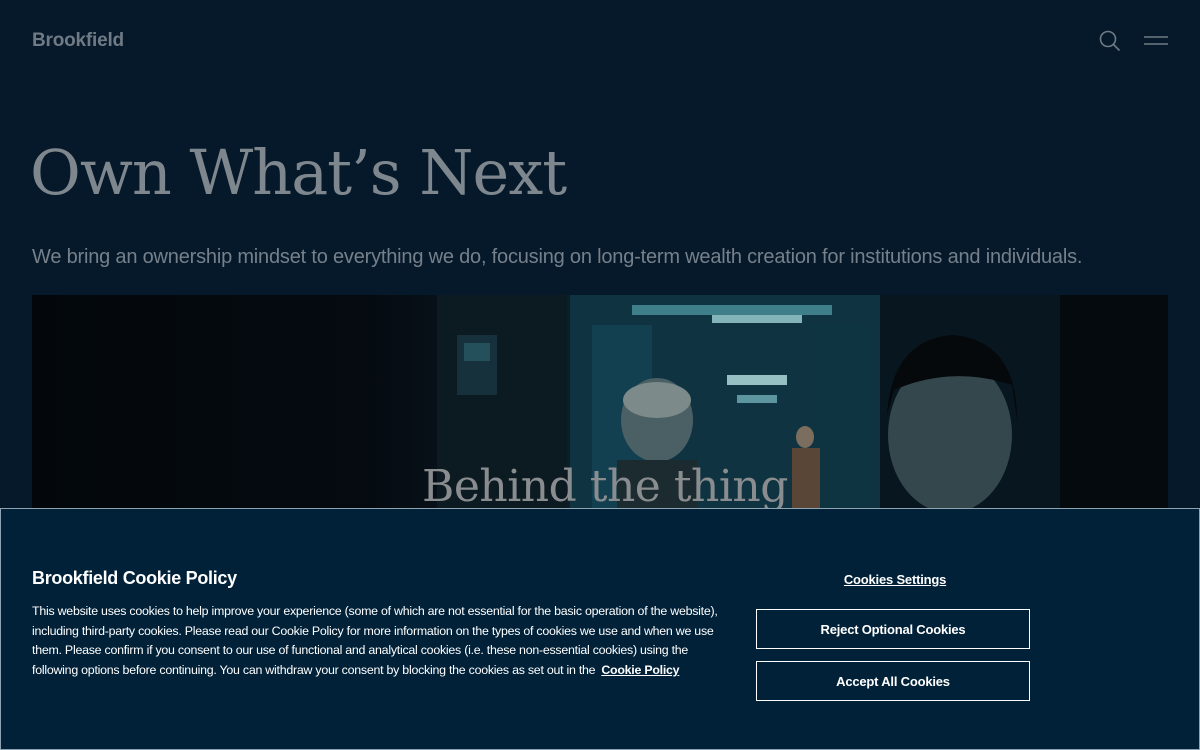  I want to click on cookies-settings-link: Cookies Settings, so click(895, 579).